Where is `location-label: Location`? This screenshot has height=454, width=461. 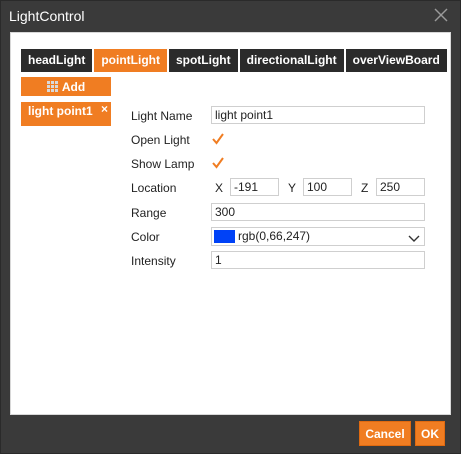
location-label: Location is located at coordinates (154, 188).